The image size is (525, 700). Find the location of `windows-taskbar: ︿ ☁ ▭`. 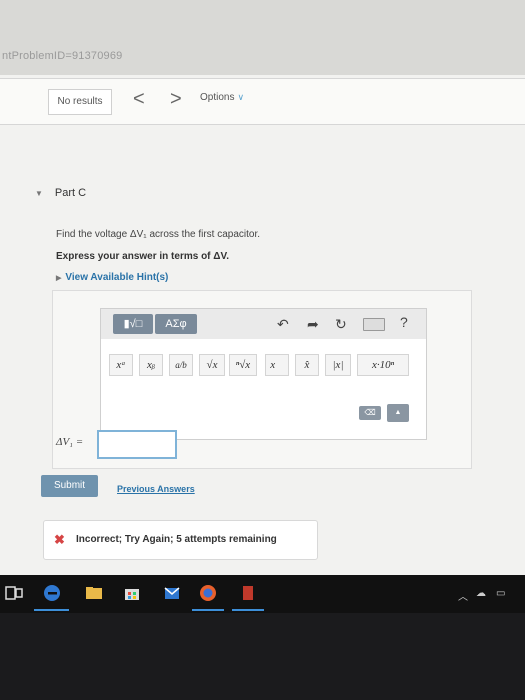

windows-taskbar: ︿ ☁ ▭ is located at coordinates (262, 594).